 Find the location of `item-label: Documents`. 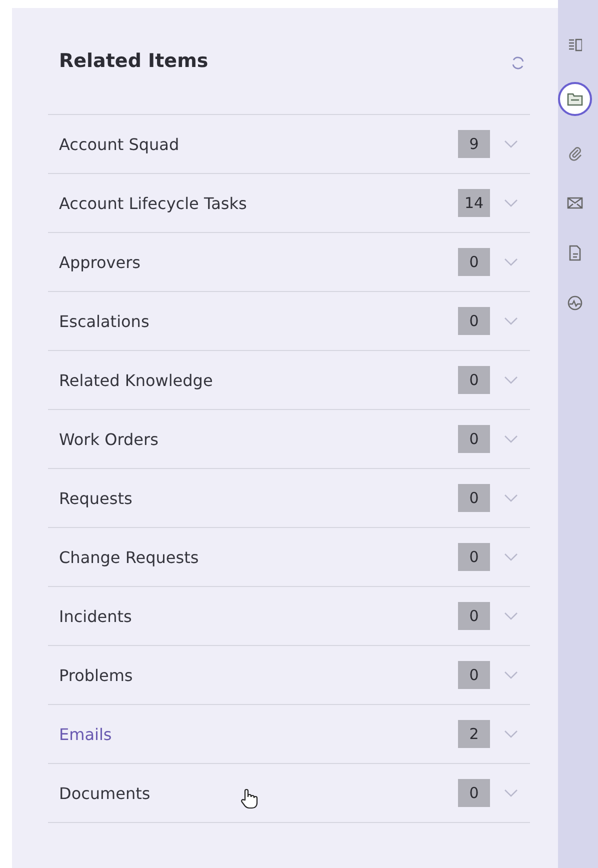

item-label: Documents is located at coordinates (104, 793).